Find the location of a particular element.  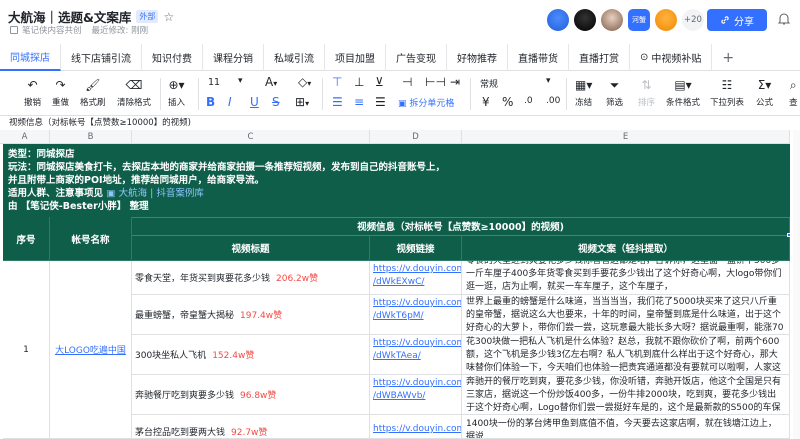

video-link: https://v.douyin.com /dWBAWvb/ is located at coordinates (416, 395).